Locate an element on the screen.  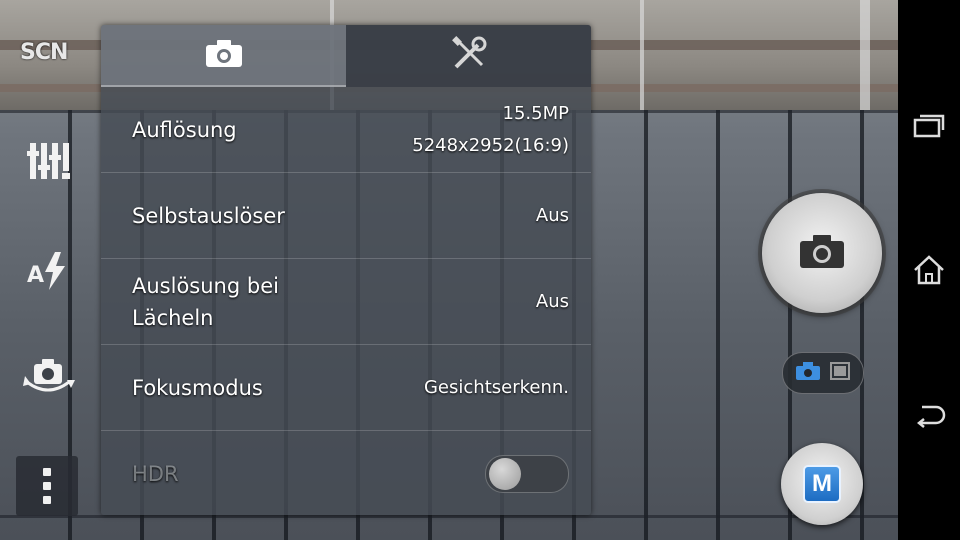
manual-mode-label: M is located at coordinates (822, 484).